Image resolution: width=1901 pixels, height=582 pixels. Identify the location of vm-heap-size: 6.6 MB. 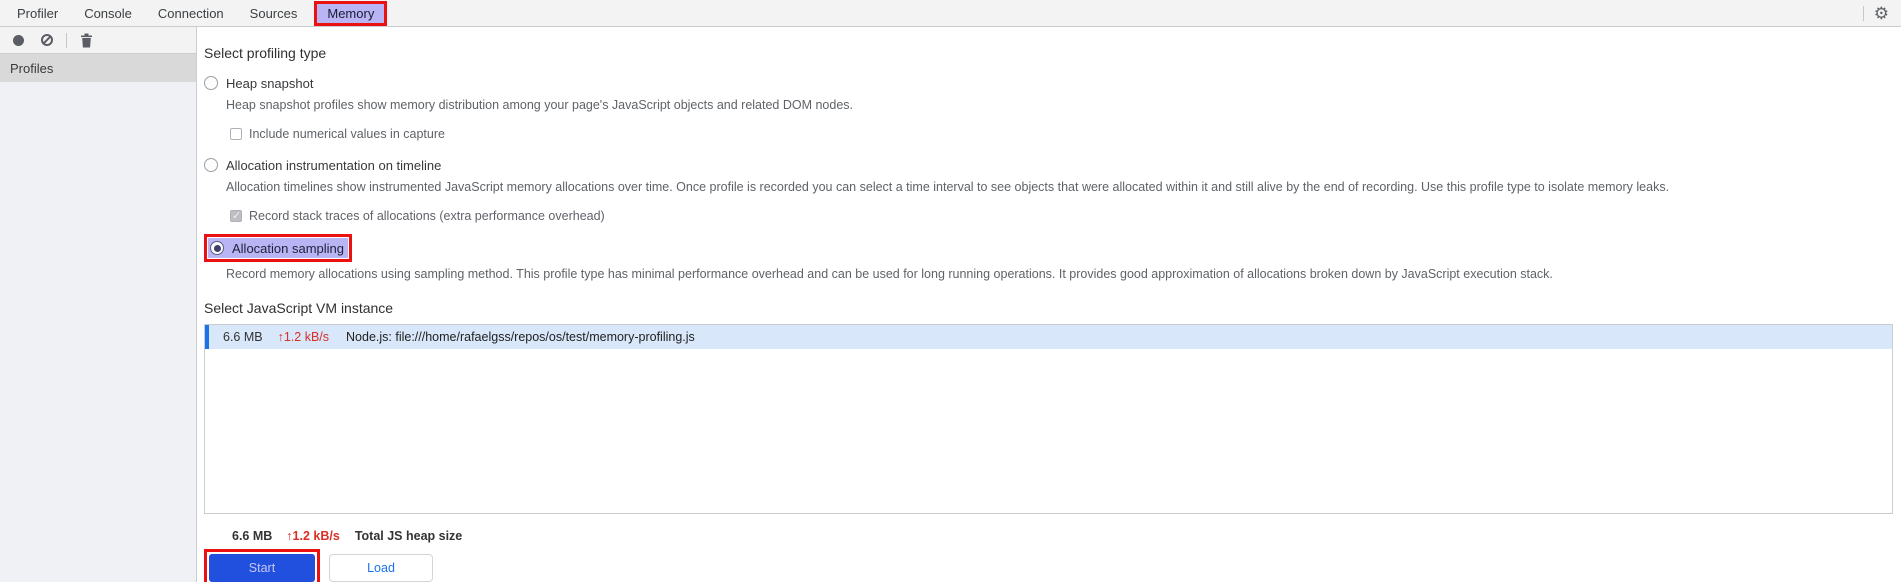
(243, 337).